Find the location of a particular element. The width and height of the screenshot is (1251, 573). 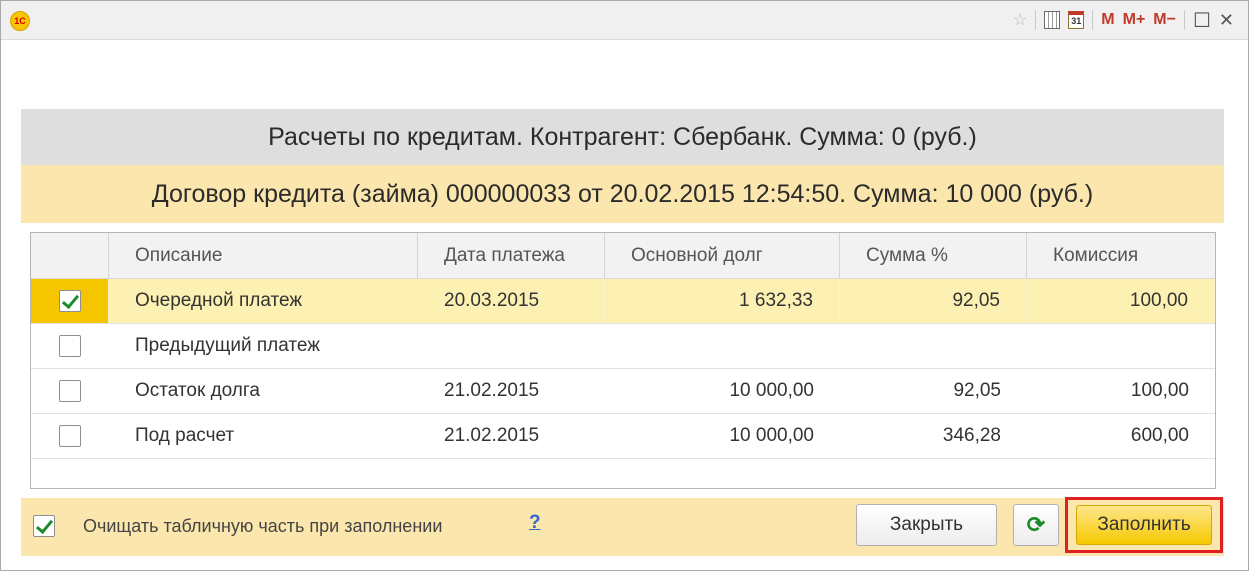

row-commission: 600,00 is located at coordinates (1159, 435).